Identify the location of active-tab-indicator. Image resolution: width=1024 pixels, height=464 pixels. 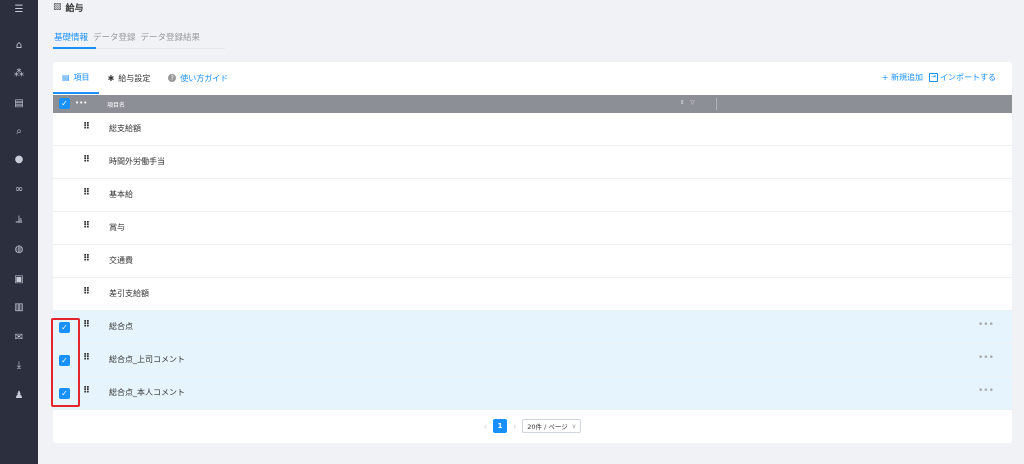
(74, 48).